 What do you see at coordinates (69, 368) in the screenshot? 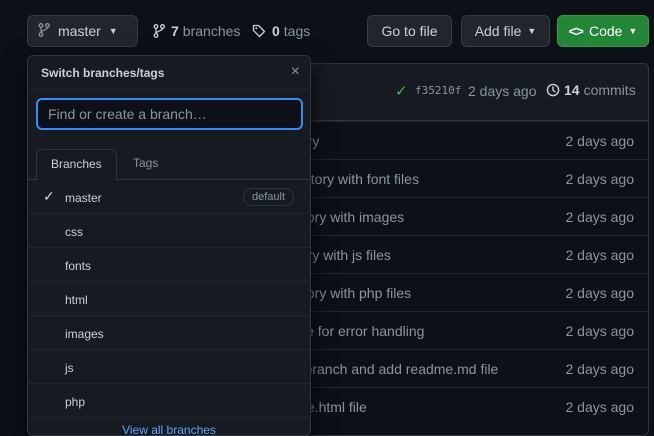
I see `branch-item-label: js` at bounding box center [69, 368].